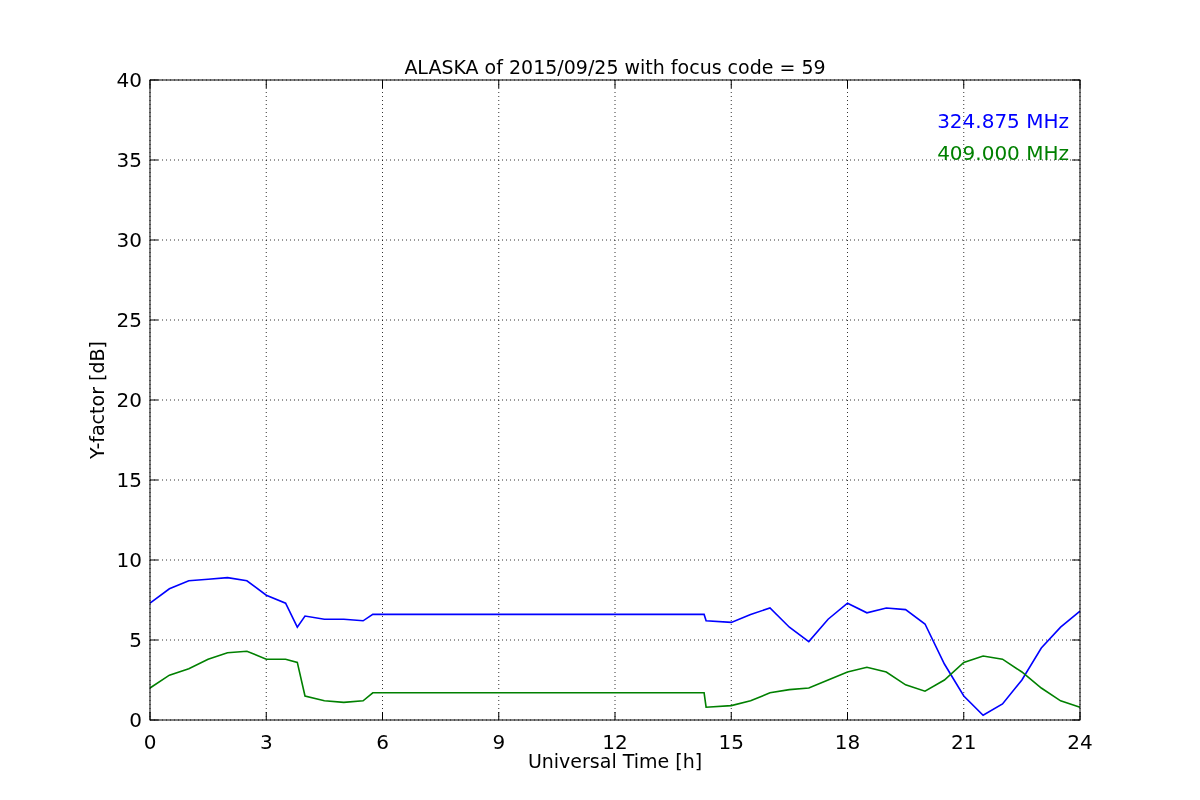 The width and height of the screenshot is (1200, 800). What do you see at coordinates (129, 480) in the screenshot?
I see `y-tick-label: 15` at bounding box center [129, 480].